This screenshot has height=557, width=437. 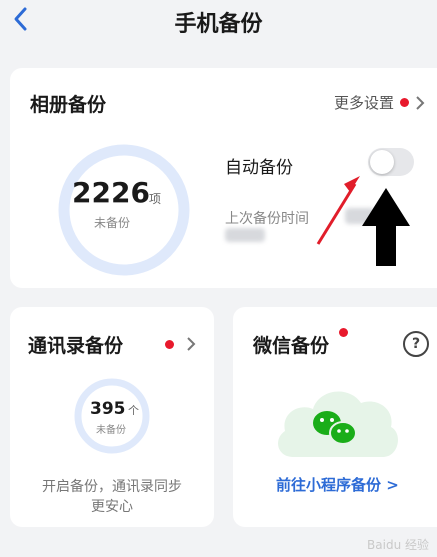 I want to click on annotation-arrows, so click(x=363, y=221).